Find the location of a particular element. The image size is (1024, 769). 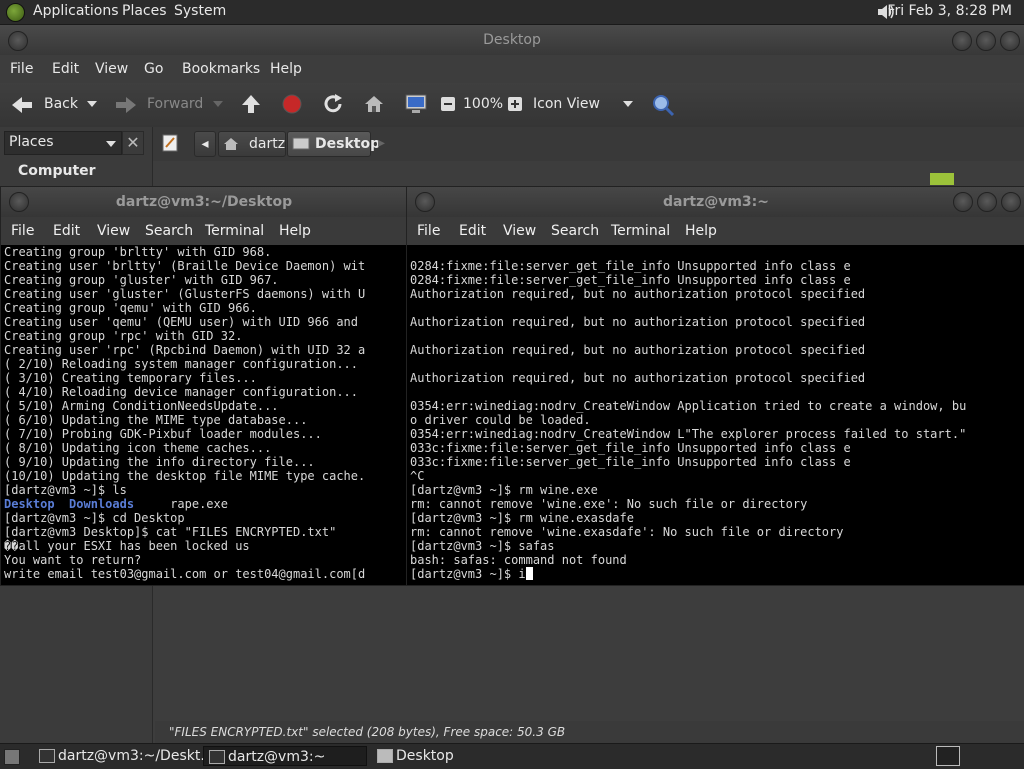

breadcrumb-right-arrow: ▸ is located at coordinates (381, 143).